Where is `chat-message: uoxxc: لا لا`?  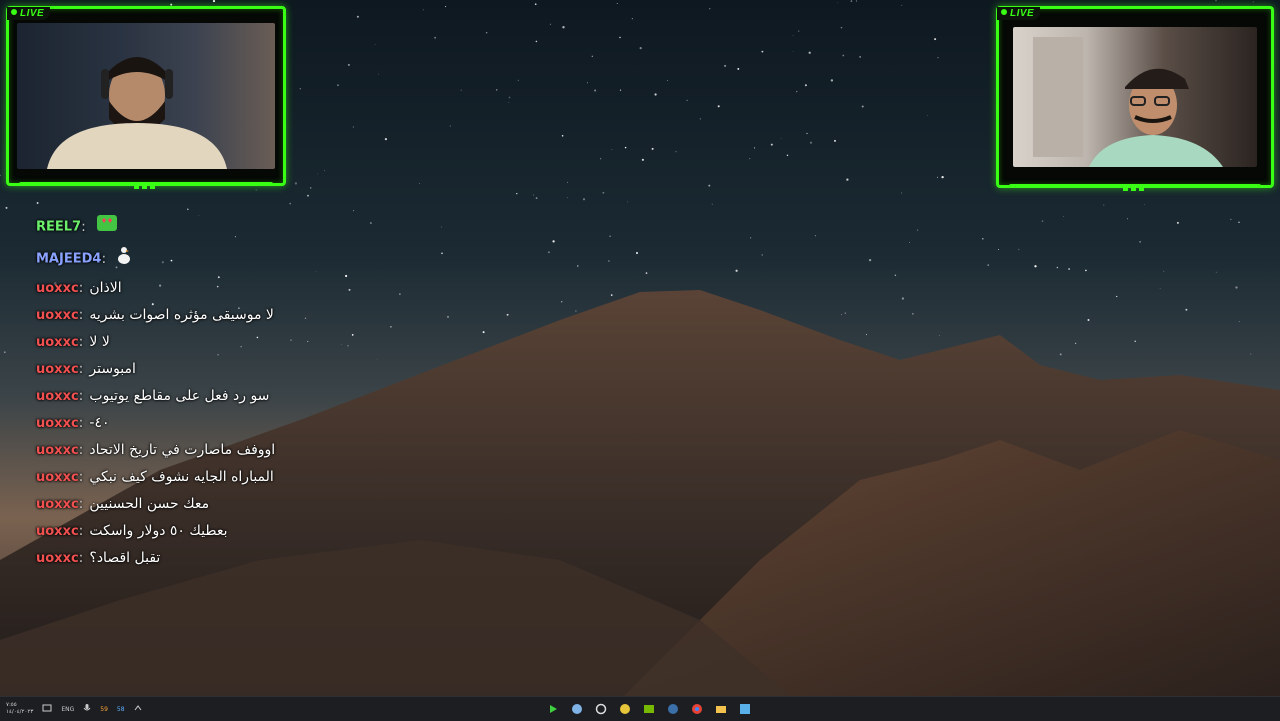
chat-message: uoxxc: لا لا is located at coordinates (186, 342).